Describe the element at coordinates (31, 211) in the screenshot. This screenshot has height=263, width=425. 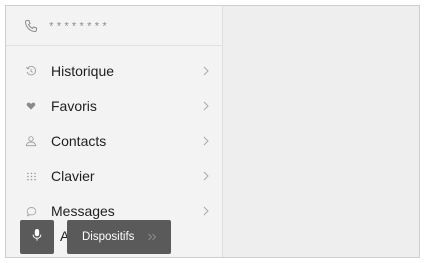
I see `message-icon` at that location.